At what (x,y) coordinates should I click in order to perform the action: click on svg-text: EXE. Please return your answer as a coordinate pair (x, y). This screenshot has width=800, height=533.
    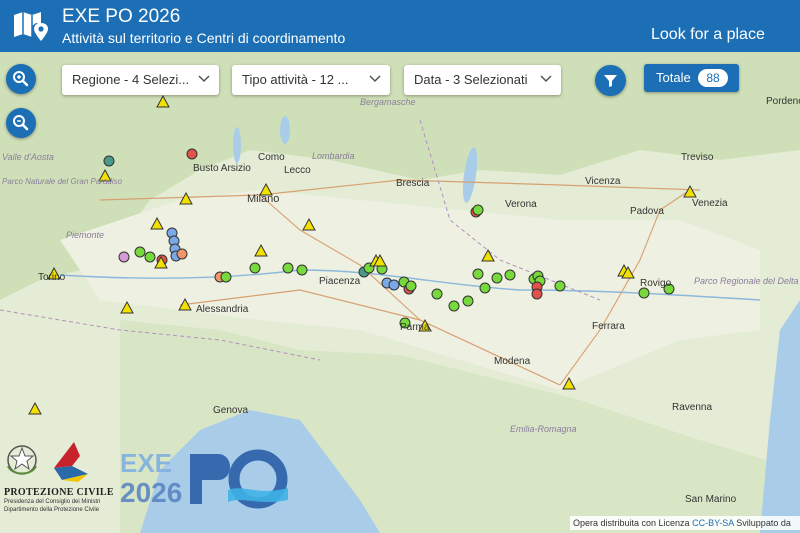
    Looking at the image, I should click on (146, 463).